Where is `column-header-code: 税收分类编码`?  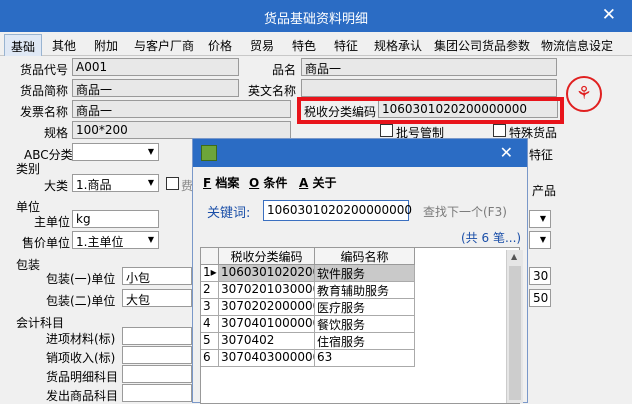 column-header-code: 税收分类编码 is located at coordinates (267, 256).